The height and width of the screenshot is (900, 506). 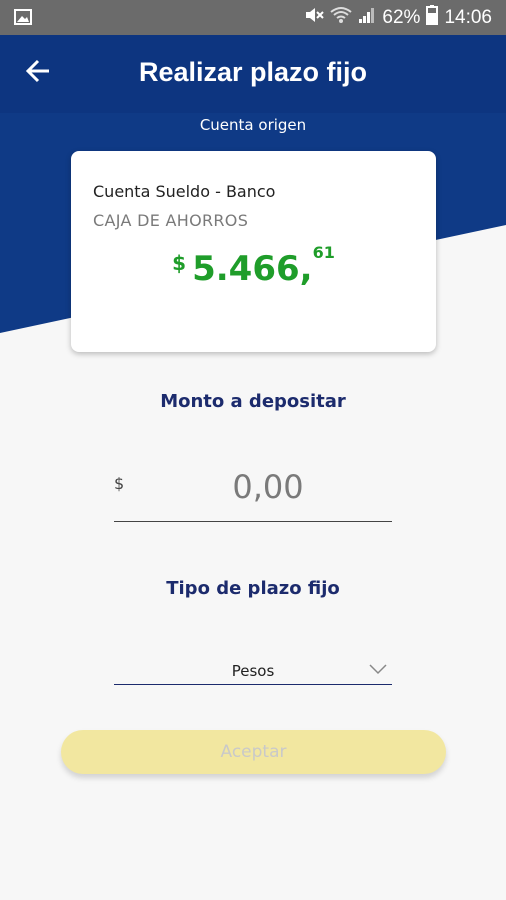 I want to click on mute-icon, so click(x=314, y=18).